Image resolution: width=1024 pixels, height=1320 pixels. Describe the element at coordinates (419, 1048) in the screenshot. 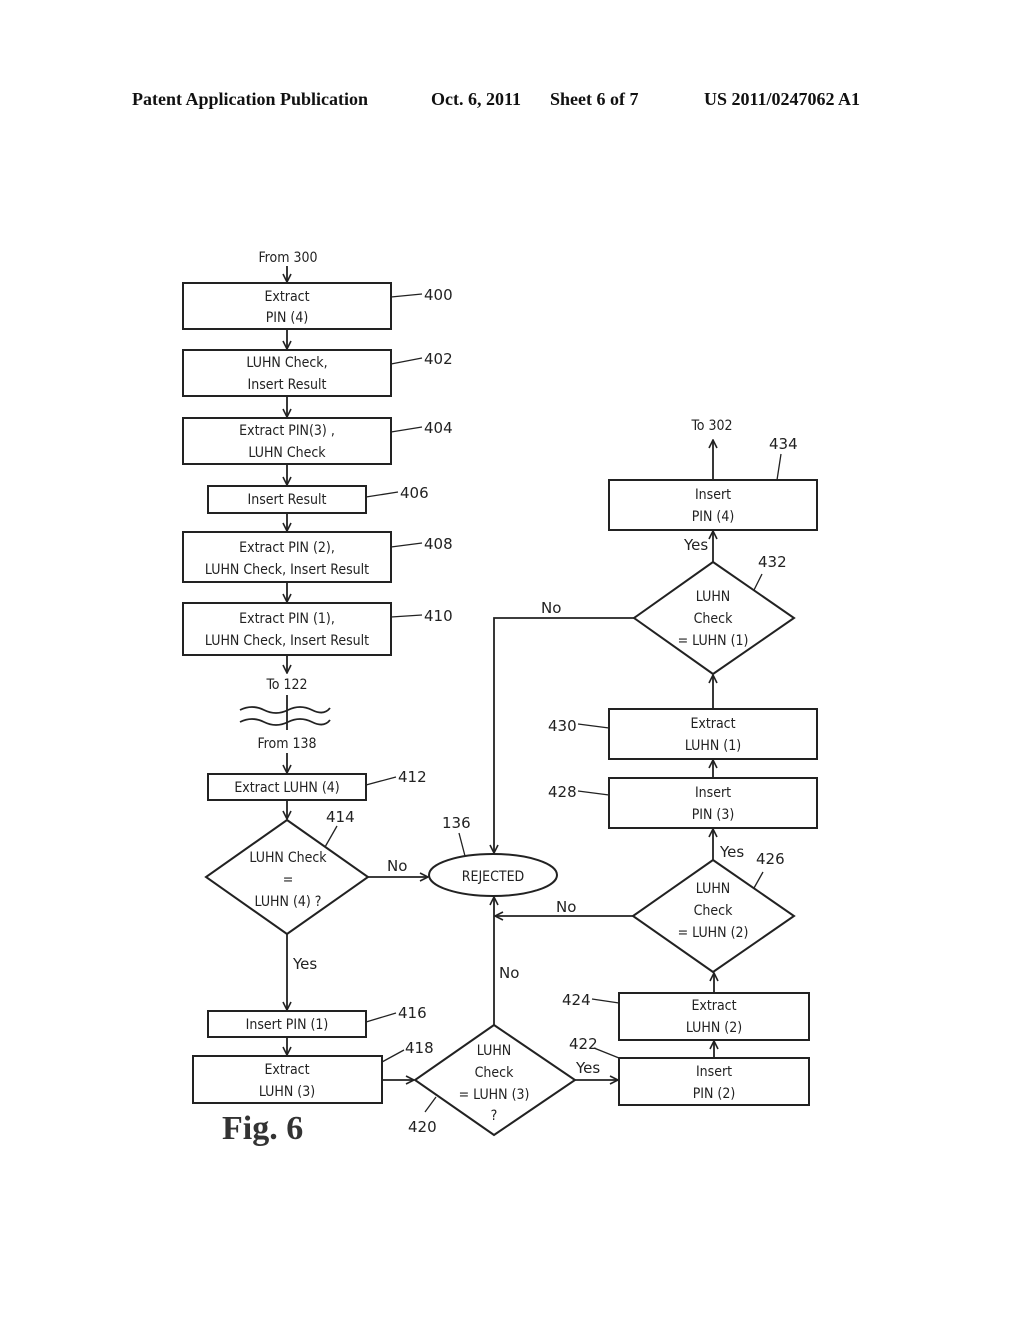

I see `ref-418: 418` at that location.